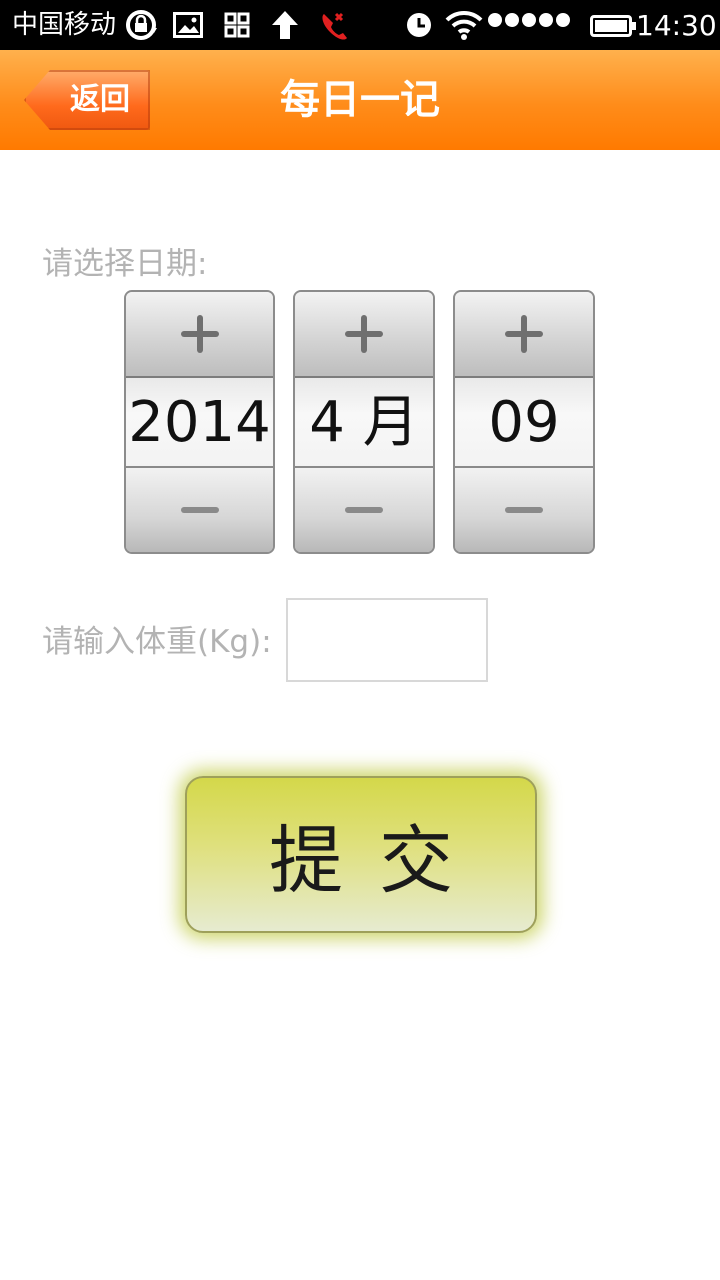 The width and height of the screenshot is (720, 1280). I want to click on battery-charging-icon, so click(613, 26).